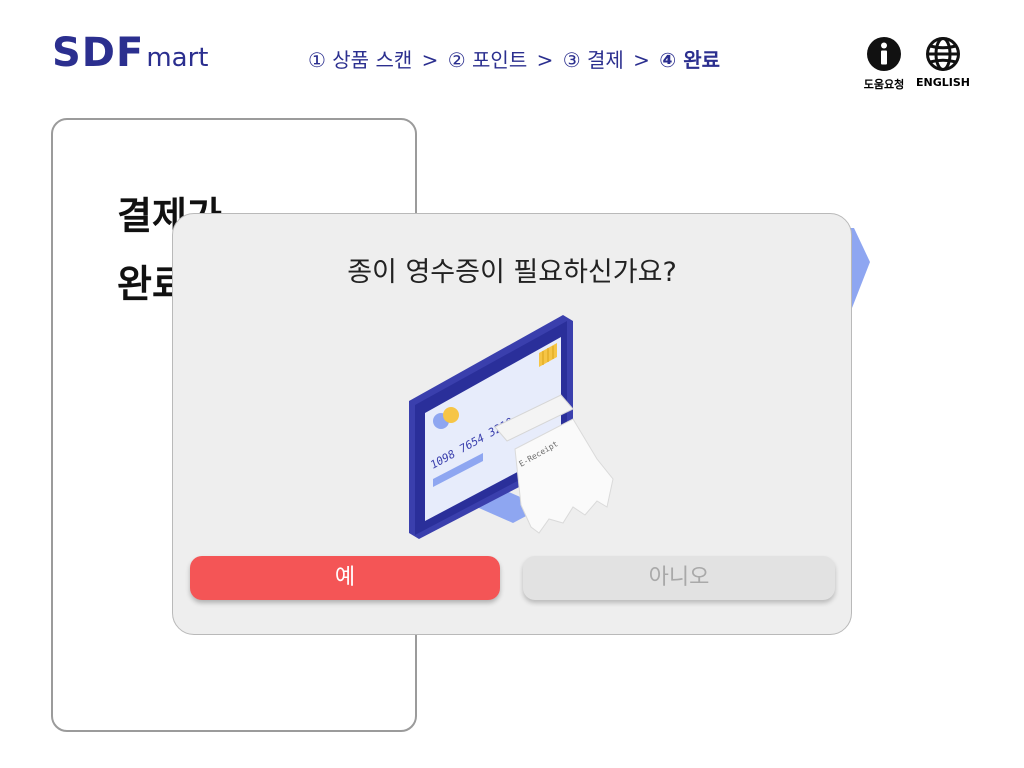 The height and width of the screenshot is (768, 1024). Describe the element at coordinates (943, 82) in the screenshot. I see `language-label: ENGLISH` at that location.